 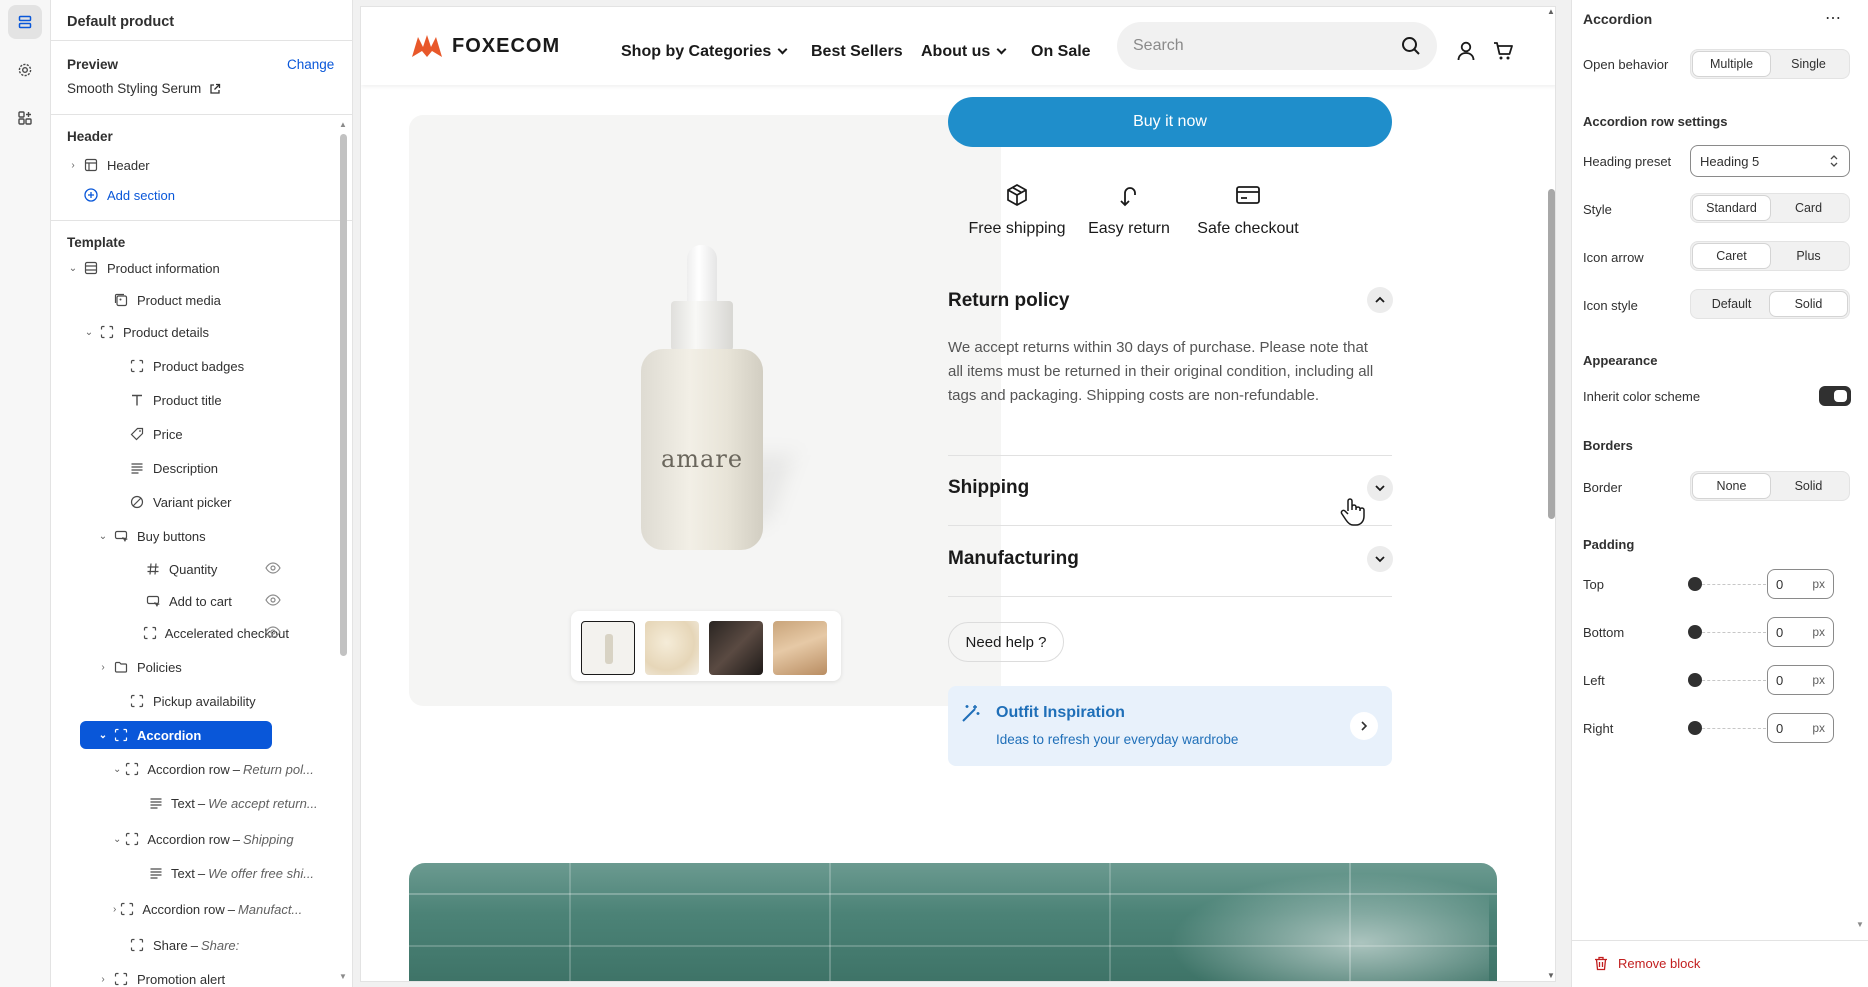 I want to click on buy-it-now-button: Buy it now, so click(x=1170, y=122).